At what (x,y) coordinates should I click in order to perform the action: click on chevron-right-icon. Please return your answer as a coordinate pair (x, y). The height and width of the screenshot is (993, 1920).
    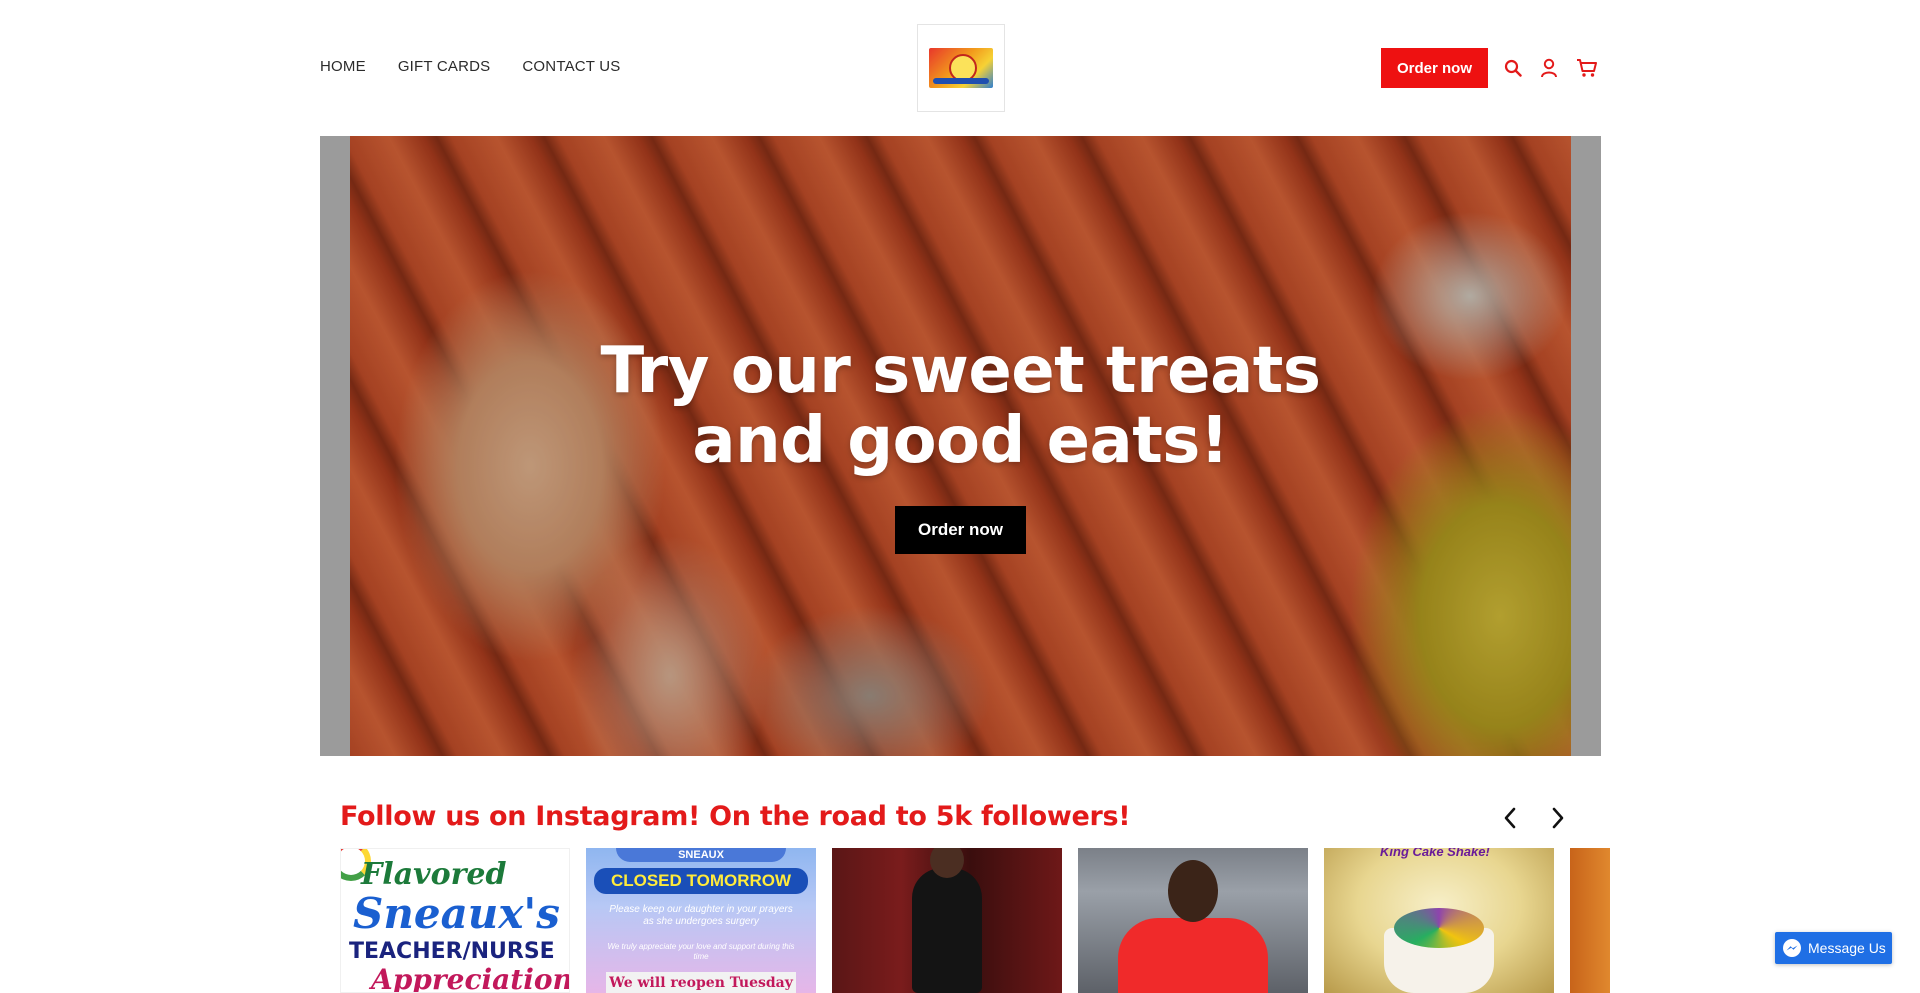
    Looking at the image, I should click on (1558, 818).